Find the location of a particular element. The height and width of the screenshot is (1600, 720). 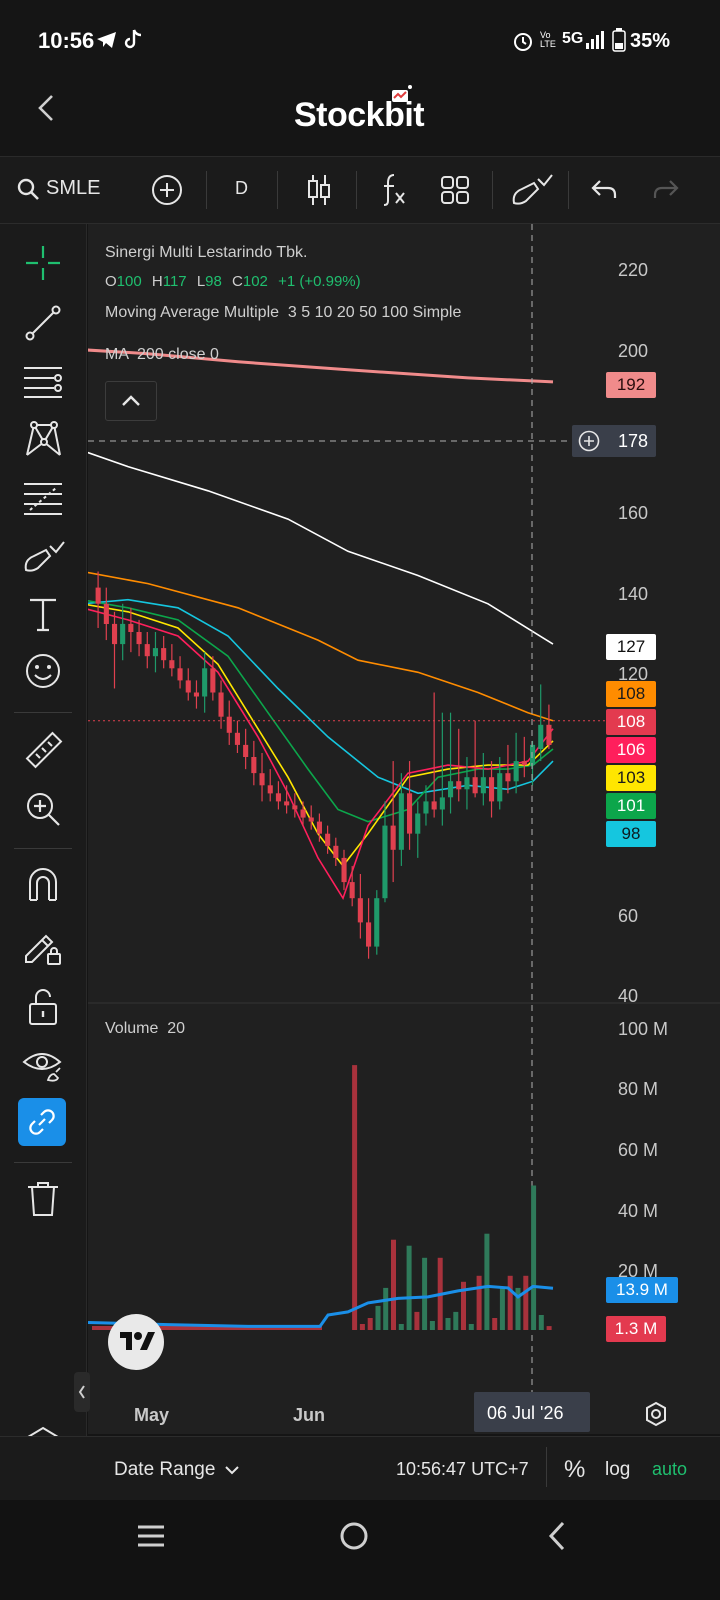

ma10-price-tag: 101 is located at coordinates (631, 806).